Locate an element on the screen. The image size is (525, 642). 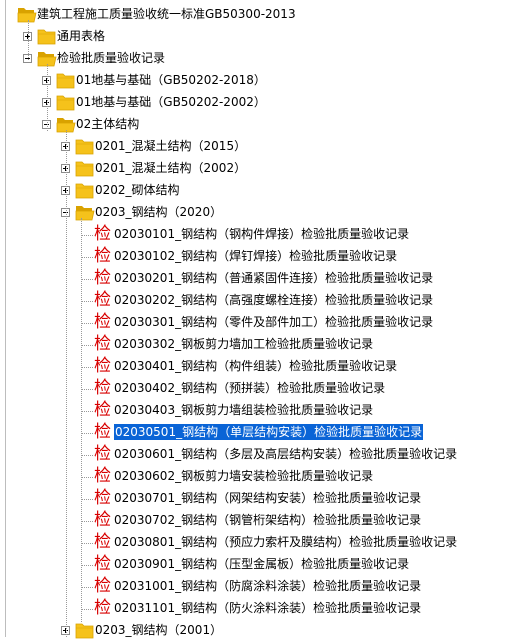
tree-leaf-document: 检 02030402_钢结构（预拼装）检验批质量验收记录 is located at coordinates (262, 389).